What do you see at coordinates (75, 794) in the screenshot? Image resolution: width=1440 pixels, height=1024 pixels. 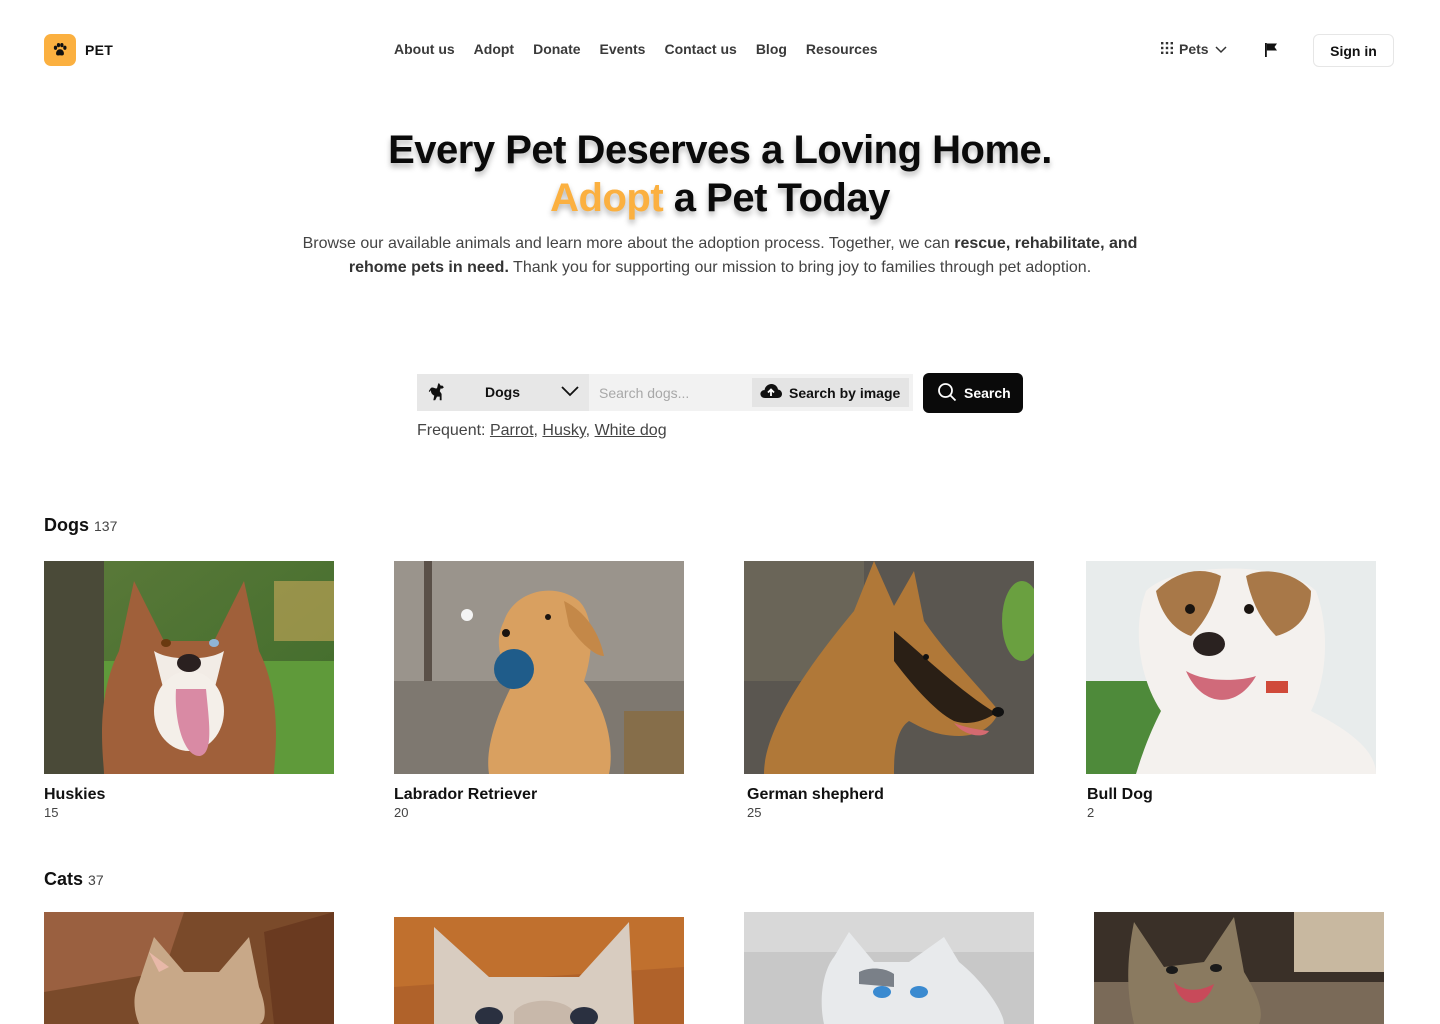 I see `card-name: Huskies` at bounding box center [75, 794].